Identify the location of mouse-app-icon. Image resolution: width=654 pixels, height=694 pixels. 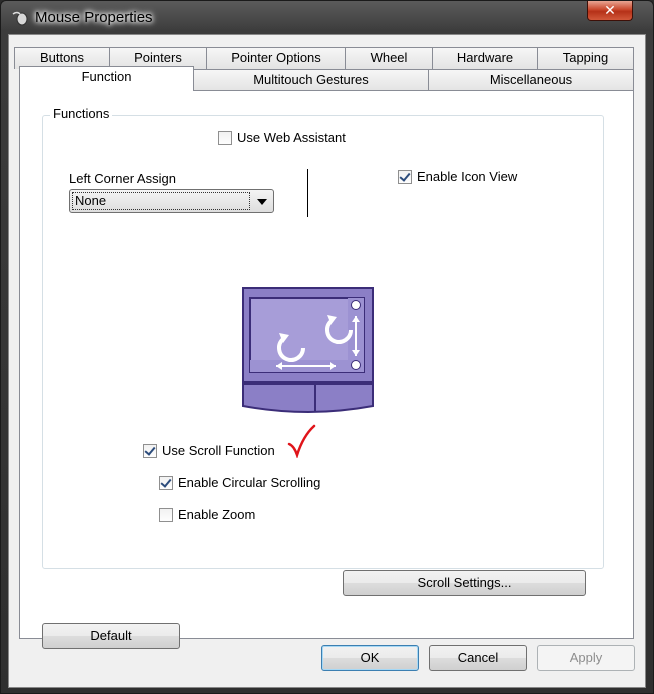
(20, 18).